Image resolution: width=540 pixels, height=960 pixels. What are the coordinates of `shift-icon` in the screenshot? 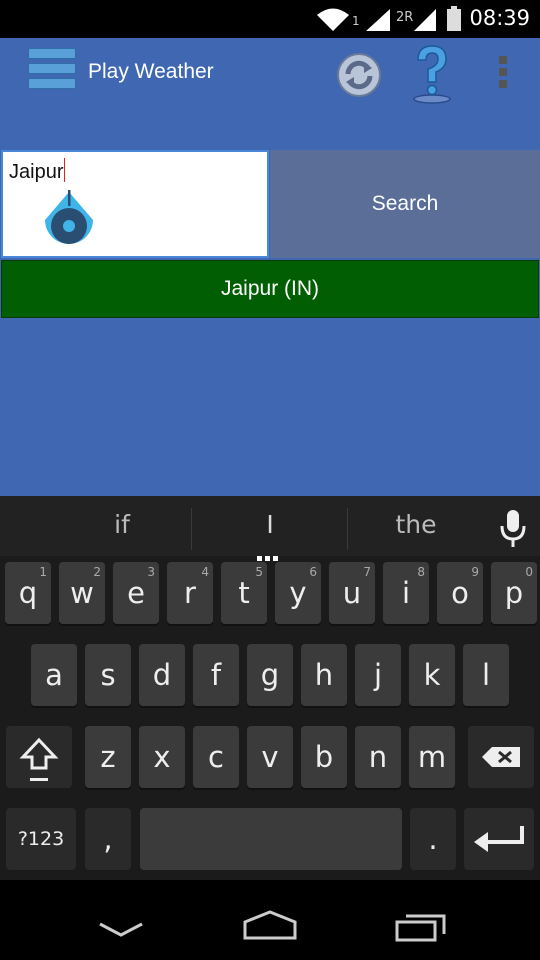 It's located at (39, 759).